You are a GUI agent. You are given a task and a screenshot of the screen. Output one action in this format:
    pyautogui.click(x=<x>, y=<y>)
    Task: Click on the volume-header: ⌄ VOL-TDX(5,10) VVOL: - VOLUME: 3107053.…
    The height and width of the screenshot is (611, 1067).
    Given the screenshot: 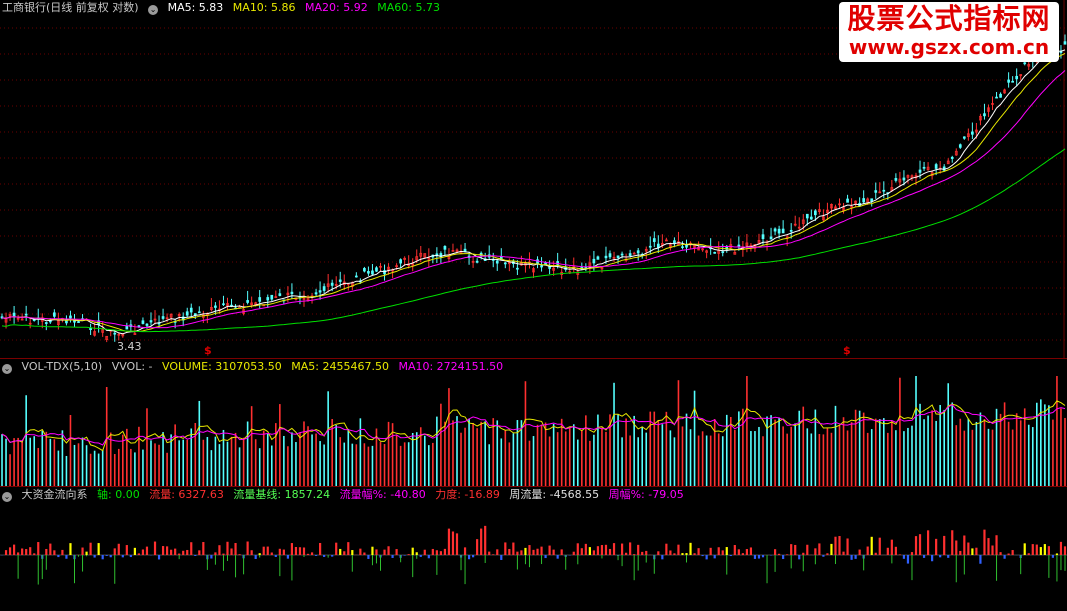 What is the action you would take?
    pyautogui.click(x=255, y=367)
    